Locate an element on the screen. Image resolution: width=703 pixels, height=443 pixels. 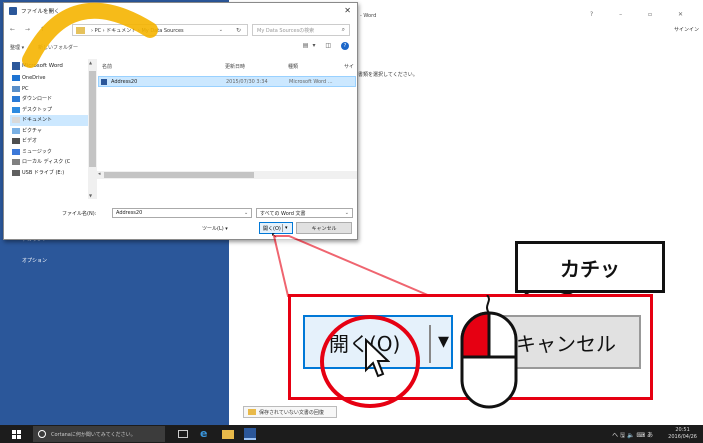
click-sound-bubble: カチッ is located at coordinates (590, 267).